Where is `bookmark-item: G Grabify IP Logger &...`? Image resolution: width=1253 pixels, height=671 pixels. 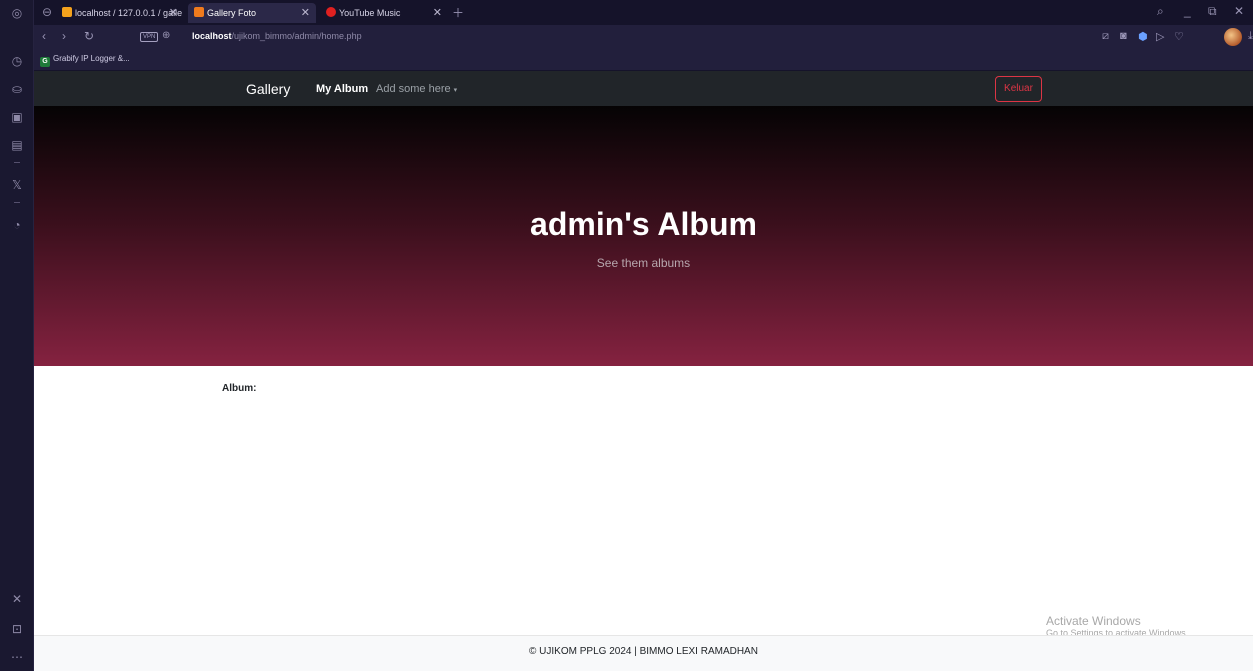 bookmark-item: G Grabify IP Logger &... is located at coordinates (85, 60).